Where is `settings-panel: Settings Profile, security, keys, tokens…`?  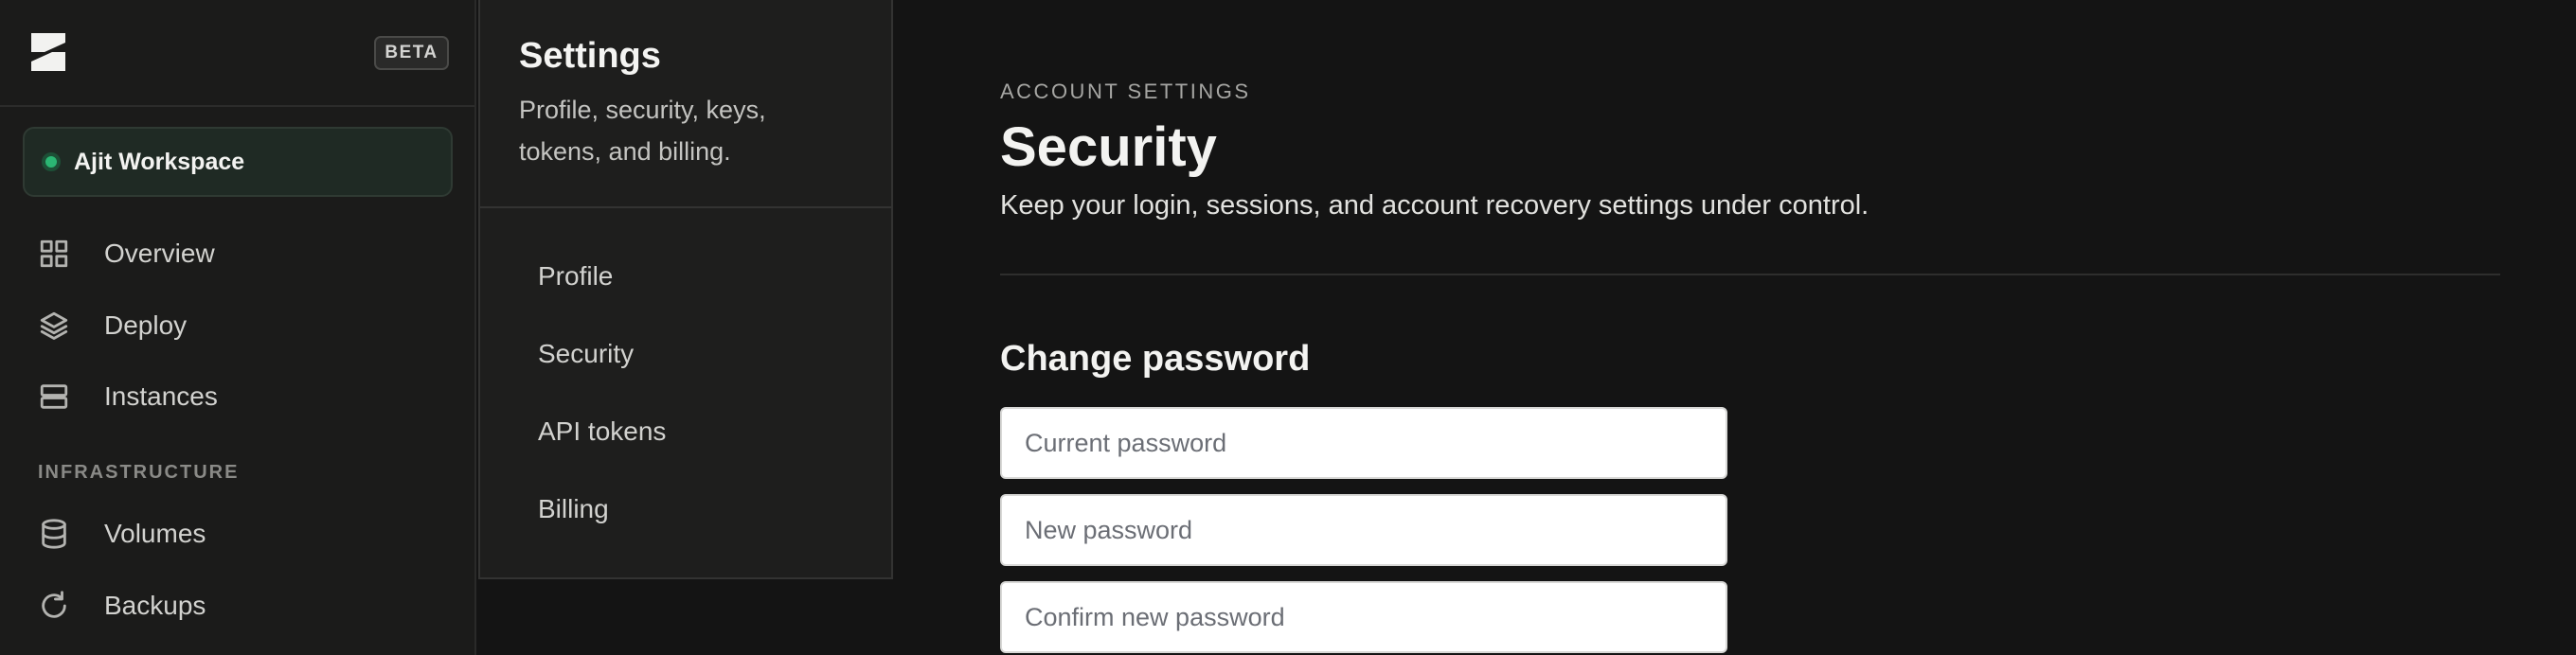 settings-panel: Settings Profile, security, keys, tokens… is located at coordinates (685, 289).